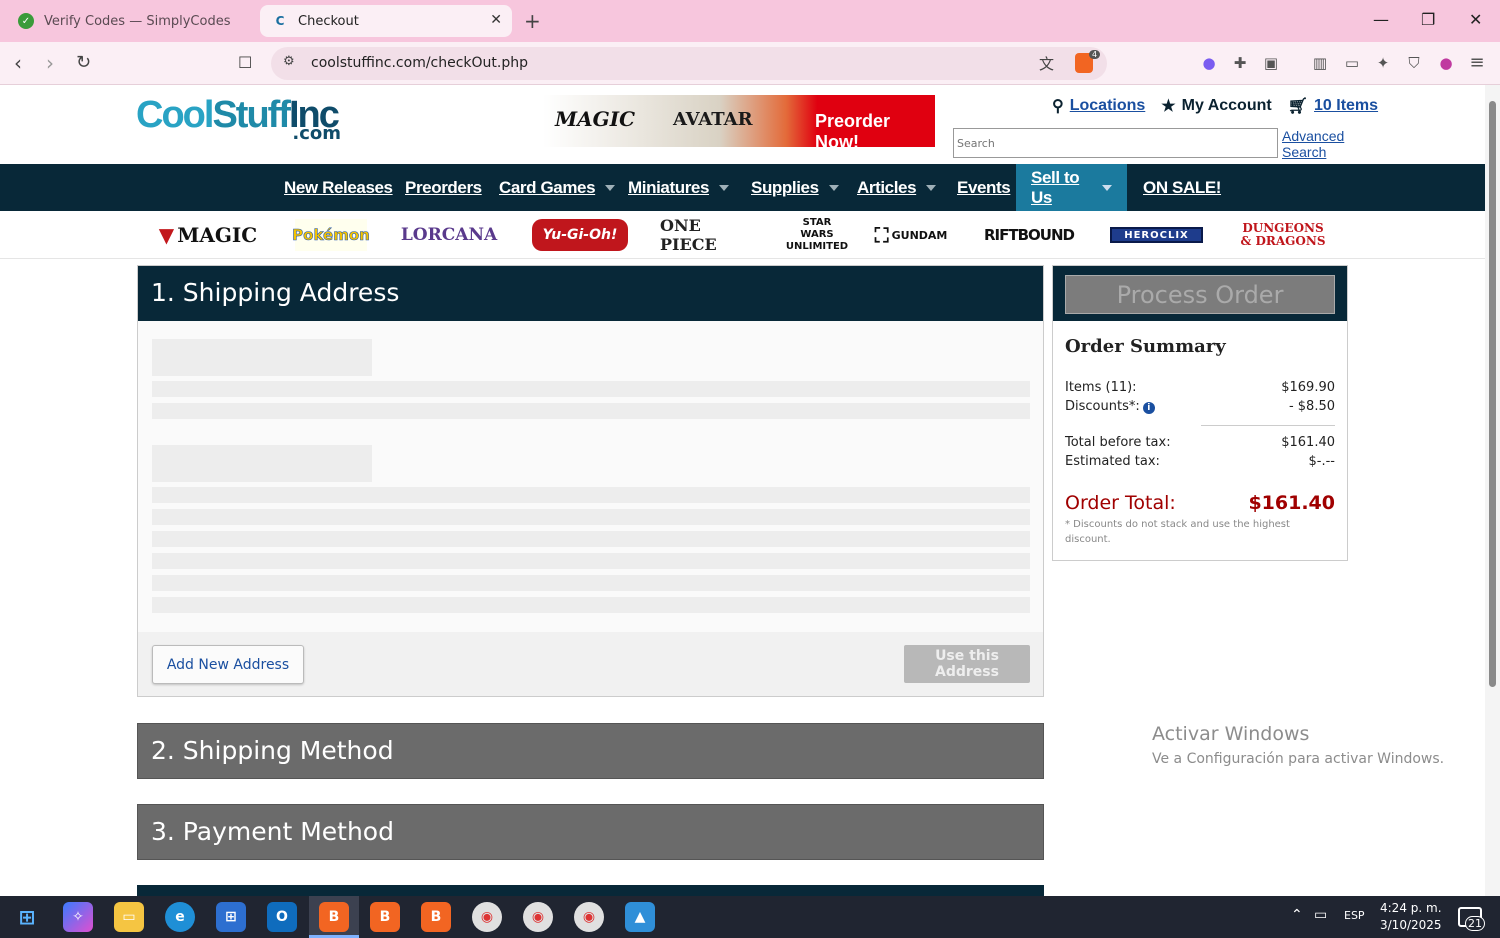  I want to click on wallet-icon: ▭, so click(1352, 63).